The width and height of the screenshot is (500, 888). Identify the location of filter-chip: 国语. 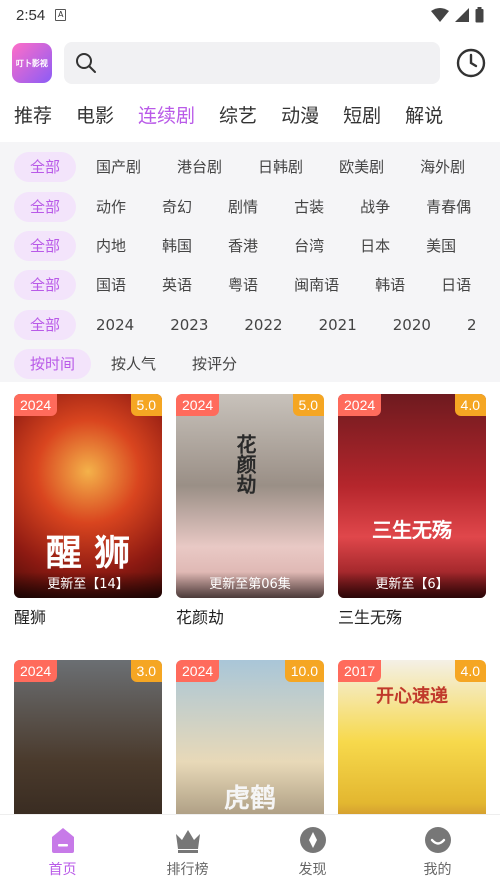
(111, 285).